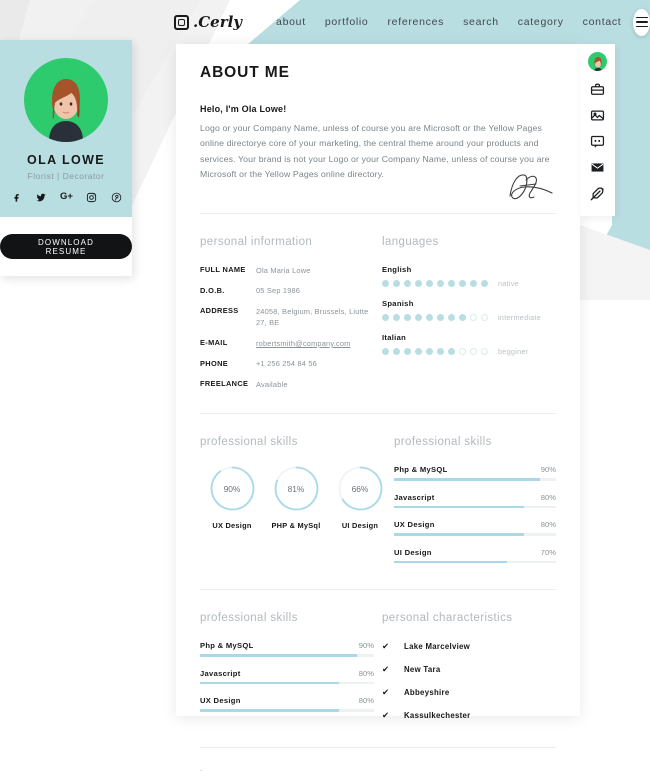 The width and height of the screenshot is (650, 771). I want to click on about-greeting: Helo, I'm Ola Lowe!, so click(243, 109).